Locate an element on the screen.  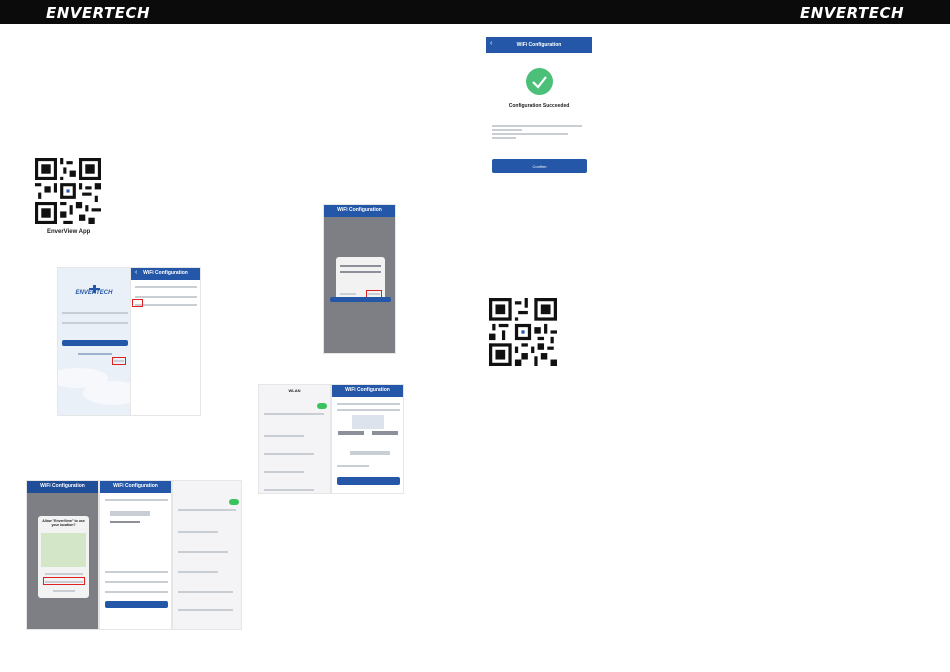
wifi-link-highlight is located at coordinates (119, 361).